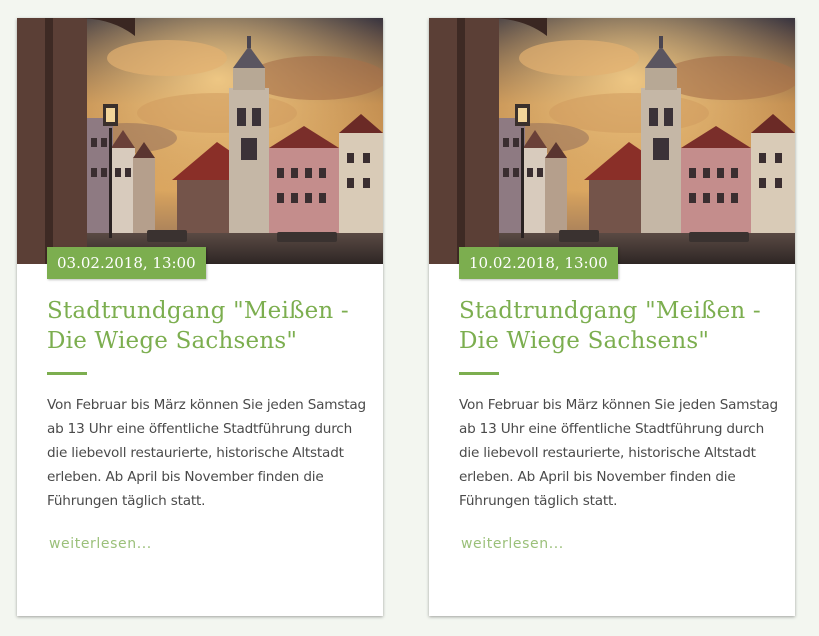 Image resolution: width=819 pixels, height=636 pixels. I want to click on event-date-badge: 03.02.2018, 13:00, so click(126, 263).